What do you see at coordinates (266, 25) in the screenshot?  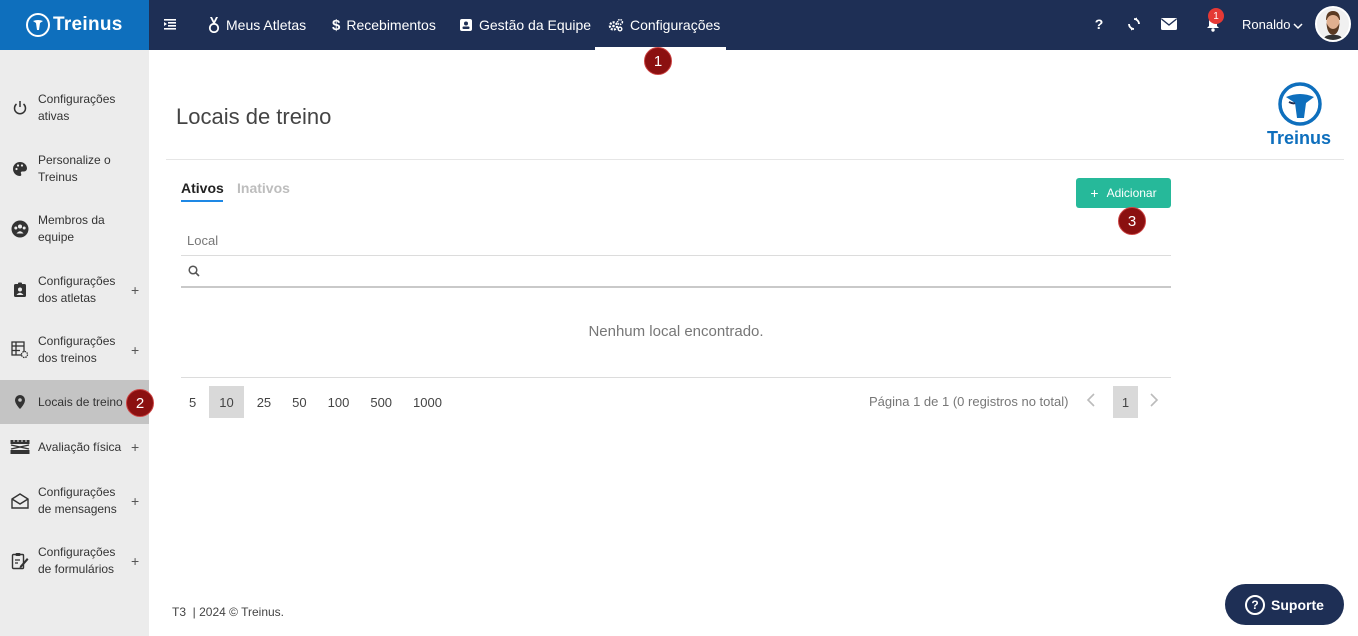 I see `nav-meus-atletas-label: Meus Atletas` at bounding box center [266, 25].